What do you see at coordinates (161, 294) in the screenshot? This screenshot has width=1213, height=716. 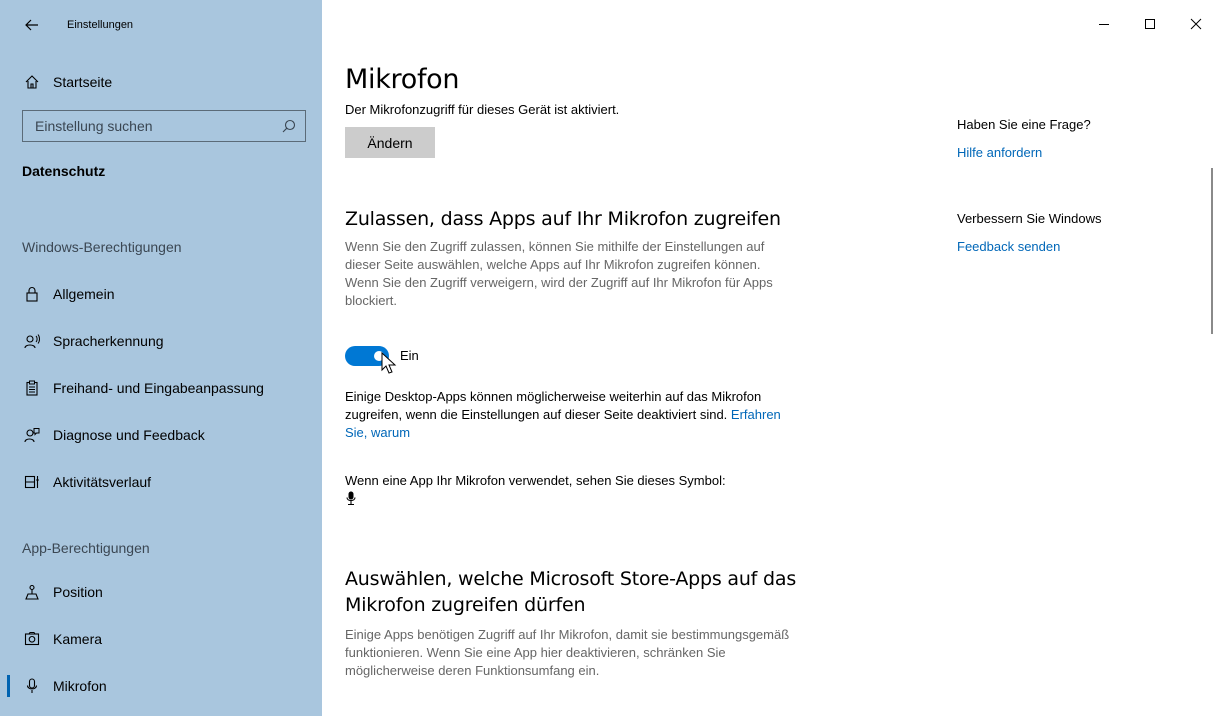 I see `sidebar-item-allgemein: Allgemein` at bounding box center [161, 294].